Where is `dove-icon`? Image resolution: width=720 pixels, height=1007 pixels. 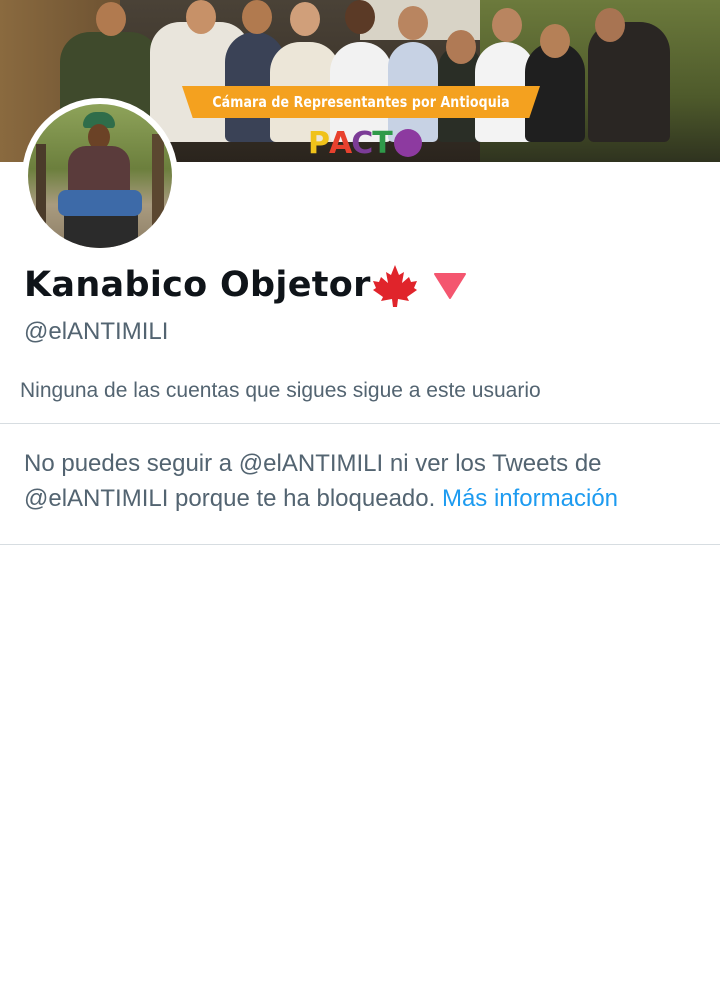
dove-icon is located at coordinates (407, 143).